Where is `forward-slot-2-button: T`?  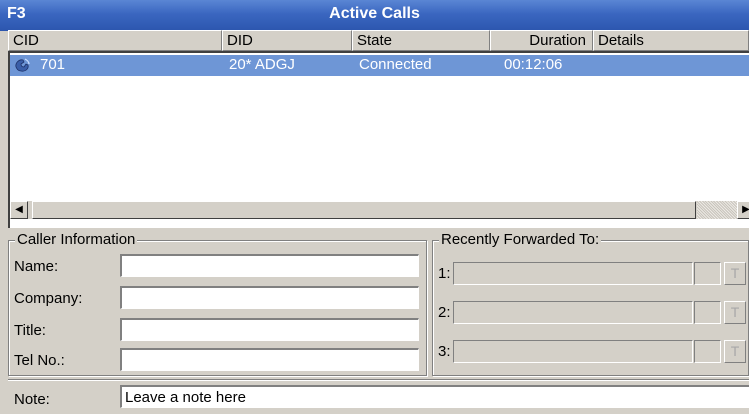
forward-slot-2-button: T is located at coordinates (735, 312).